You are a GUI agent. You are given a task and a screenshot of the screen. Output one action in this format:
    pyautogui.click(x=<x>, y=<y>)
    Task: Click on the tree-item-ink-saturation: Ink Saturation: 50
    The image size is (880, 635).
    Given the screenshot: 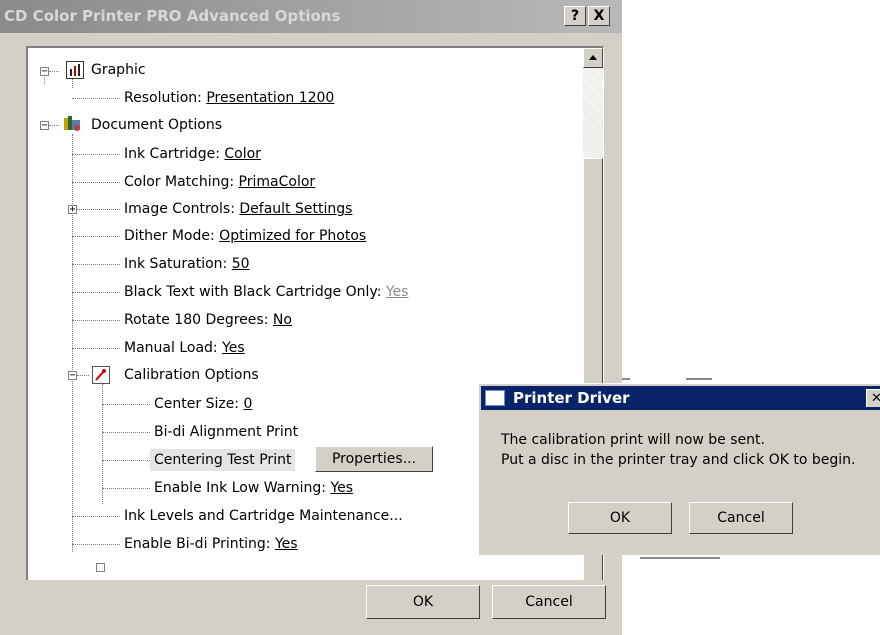 What is the action you would take?
    pyautogui.click(x=187, y=264)
    